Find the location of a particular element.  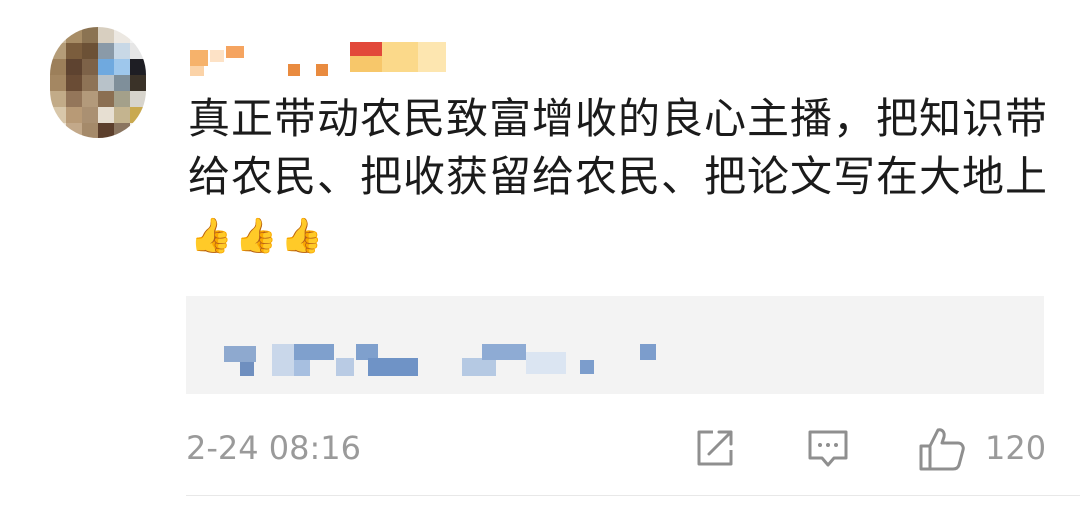

comment-button is located at coordinates (828, 450).